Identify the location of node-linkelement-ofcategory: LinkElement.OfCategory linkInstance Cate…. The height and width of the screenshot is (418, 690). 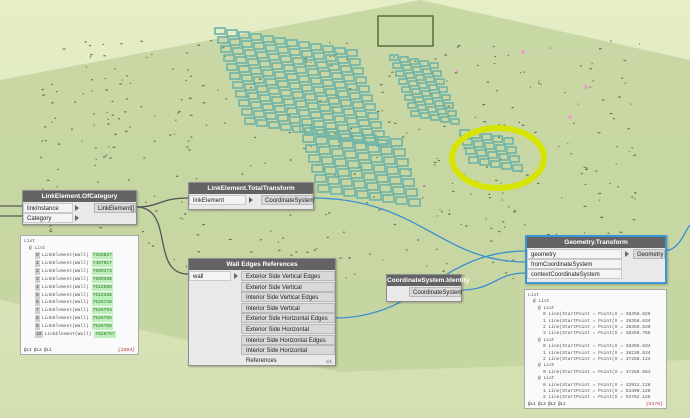
(79, 207).